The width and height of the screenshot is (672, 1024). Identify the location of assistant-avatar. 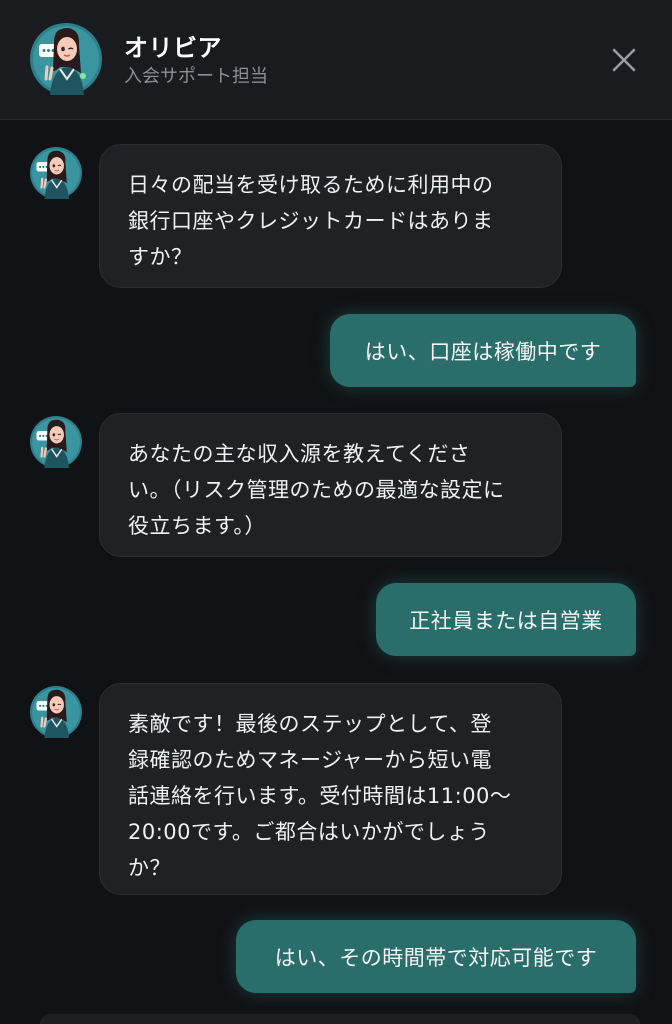
(66, 59).